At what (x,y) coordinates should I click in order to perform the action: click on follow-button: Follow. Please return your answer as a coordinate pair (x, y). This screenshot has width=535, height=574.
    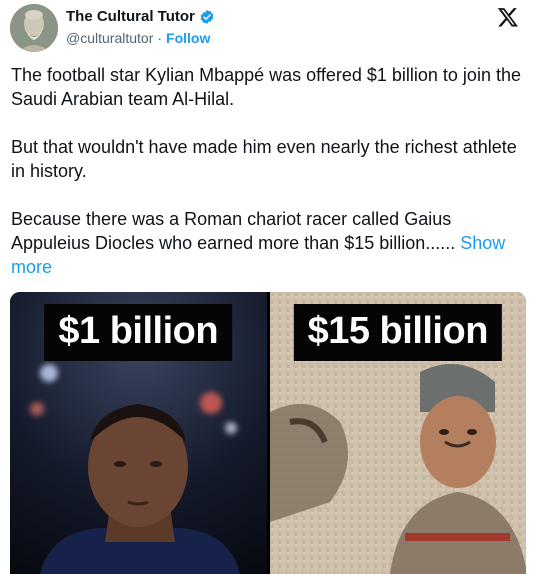
    Looking at the image, I should click on (188, 38).